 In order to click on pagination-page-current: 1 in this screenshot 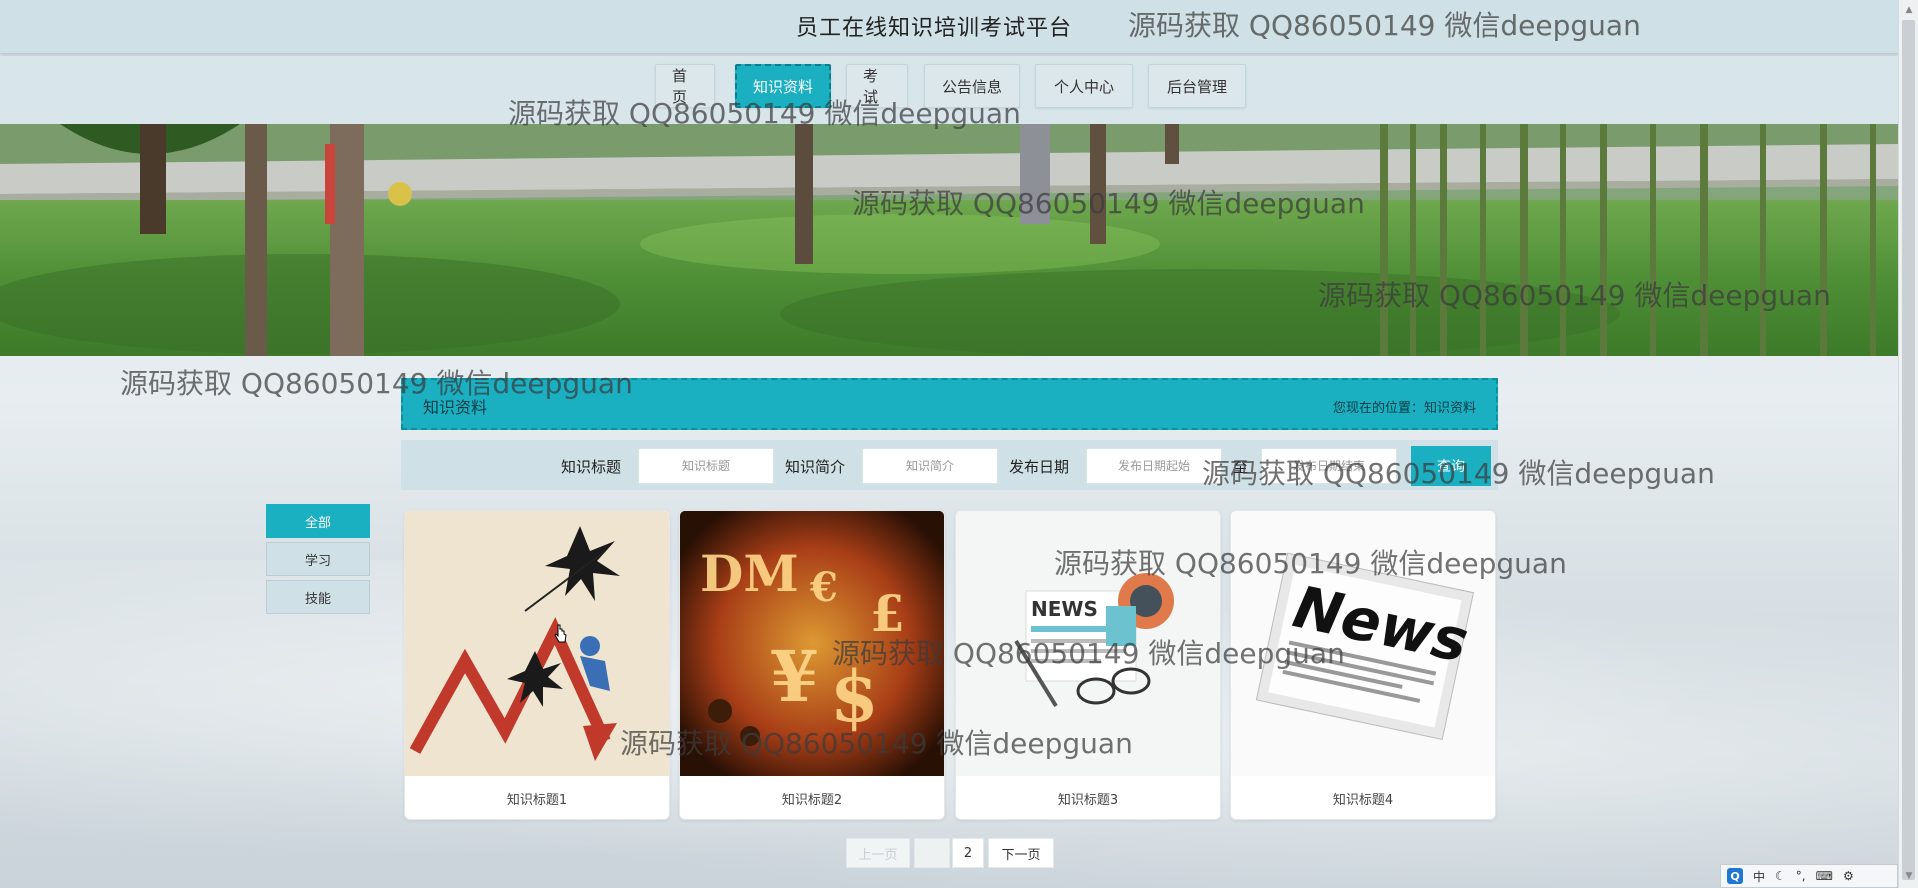, I will do `click(932, 853)`.